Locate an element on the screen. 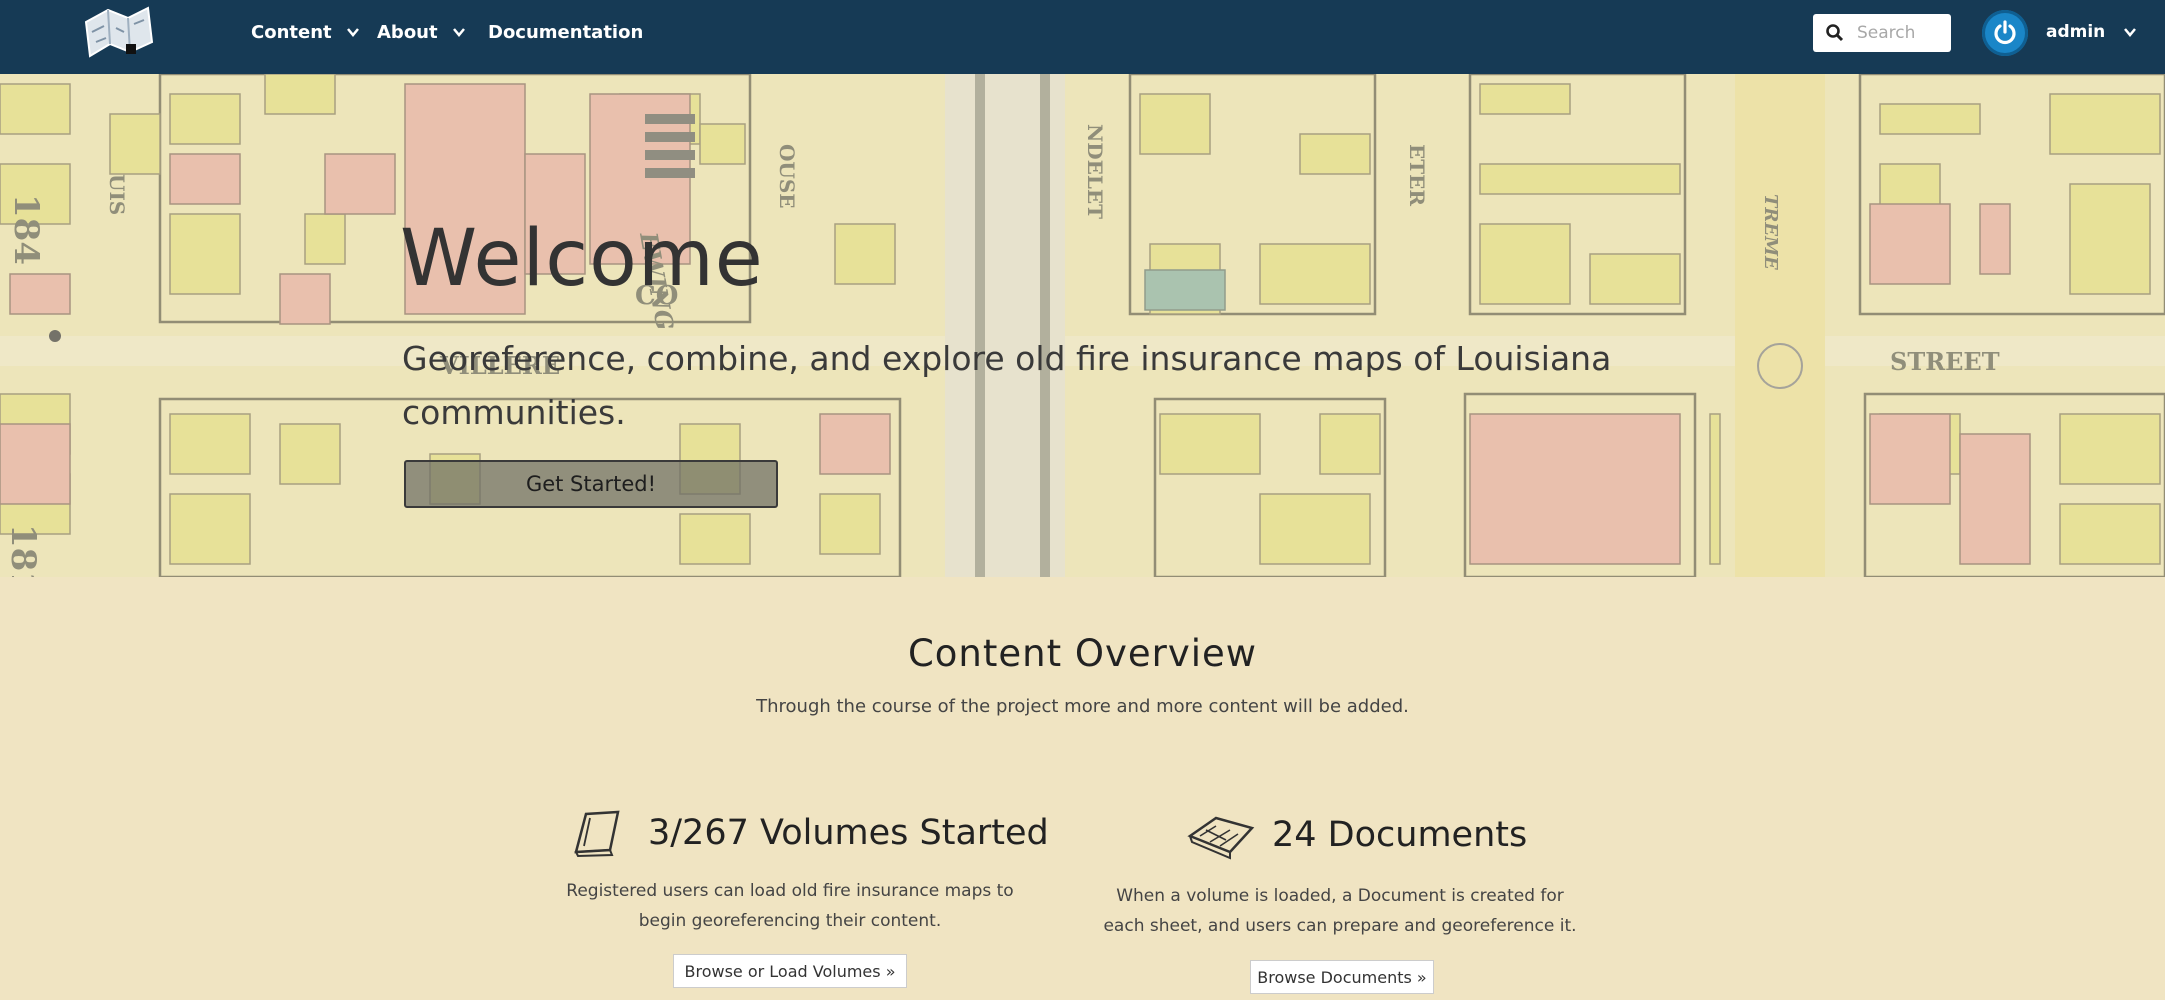  site-logo-icon is located at coordinates (118, 33).